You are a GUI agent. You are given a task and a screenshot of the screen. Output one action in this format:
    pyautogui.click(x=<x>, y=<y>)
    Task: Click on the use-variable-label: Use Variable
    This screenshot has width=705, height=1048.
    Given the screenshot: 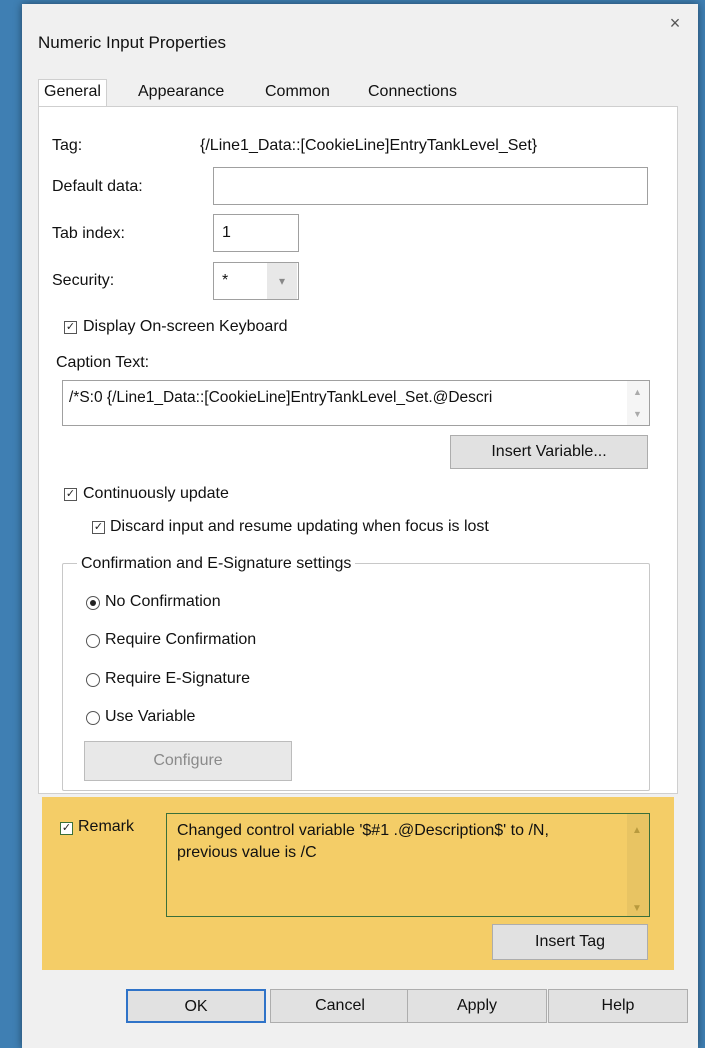 What is the action you would take?
    pyautogui.click(x=150, y=716)
    